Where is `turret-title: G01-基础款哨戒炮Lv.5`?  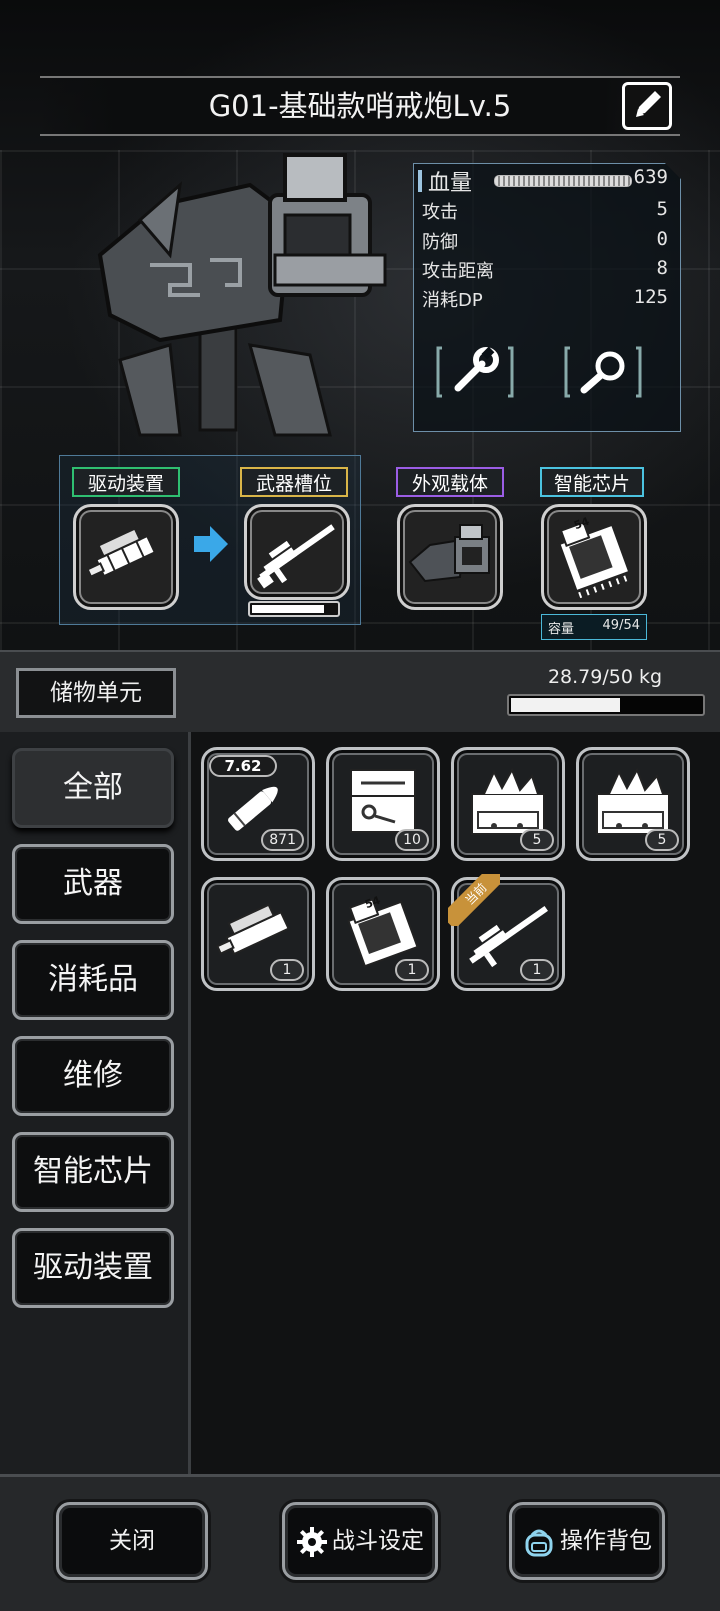 turret-title: G01-基础款哨戒炮Lv.5 is located at coordinates (360, 106).